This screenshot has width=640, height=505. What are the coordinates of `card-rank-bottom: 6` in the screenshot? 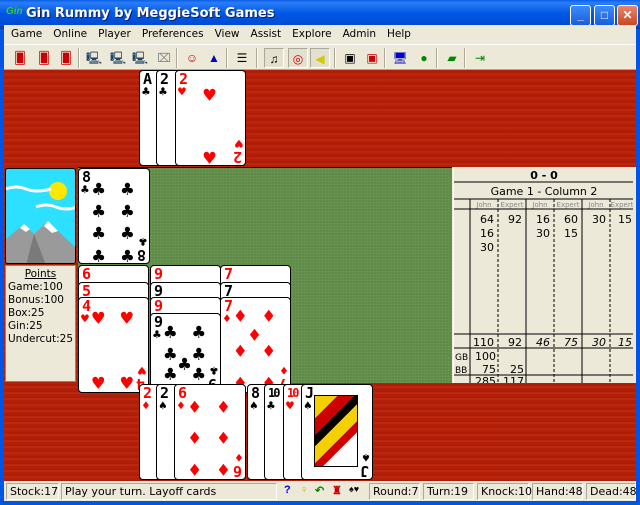 It's located at (237, 471).